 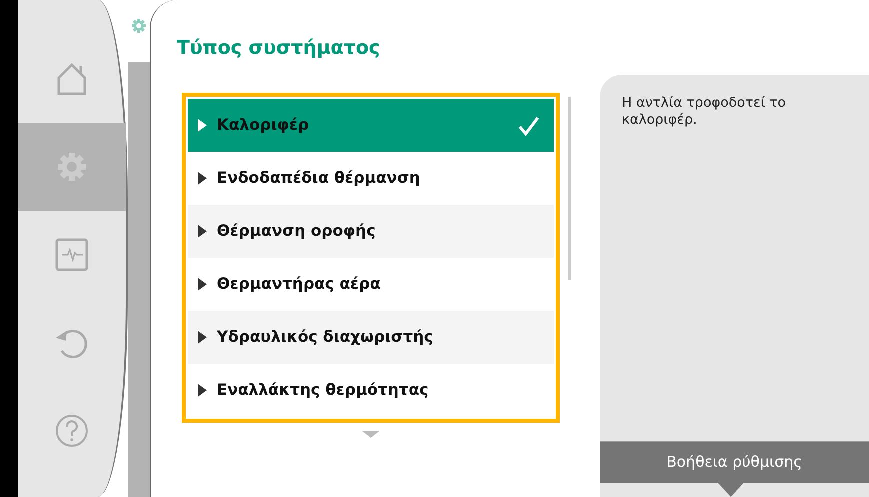 I want to click on gear-icon, so click(x=139, y=26).